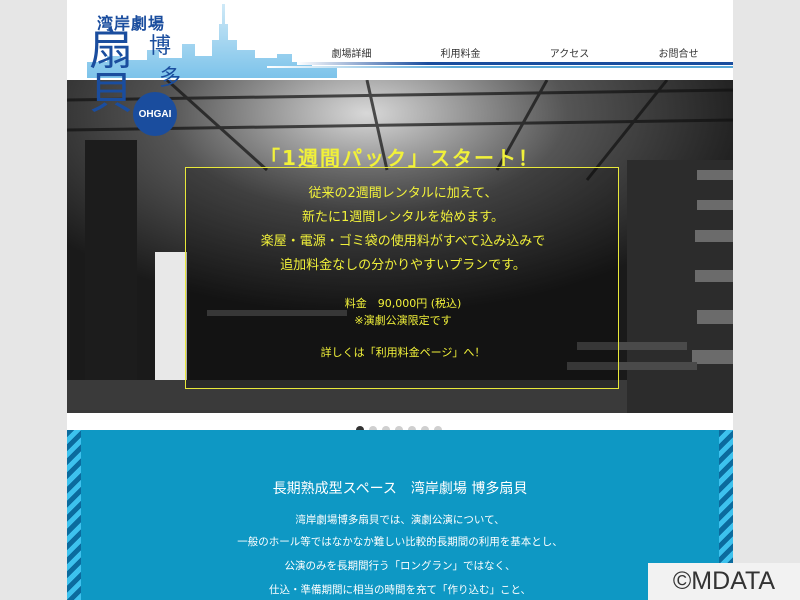 The image size is (800, 600). What do you see at coordinates (460, 55) in the screenshot?
I see `nav-pricing: 利用料金` at bounding box center [460, 55].